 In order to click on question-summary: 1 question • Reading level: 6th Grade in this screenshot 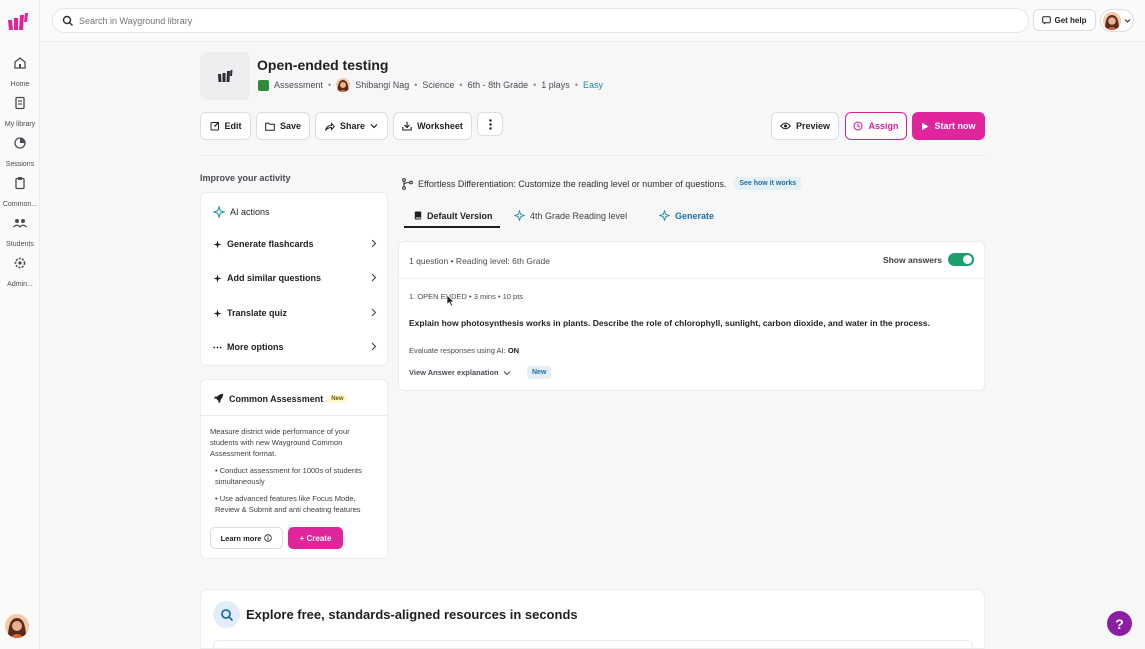, I will do `click(479, 261)`.